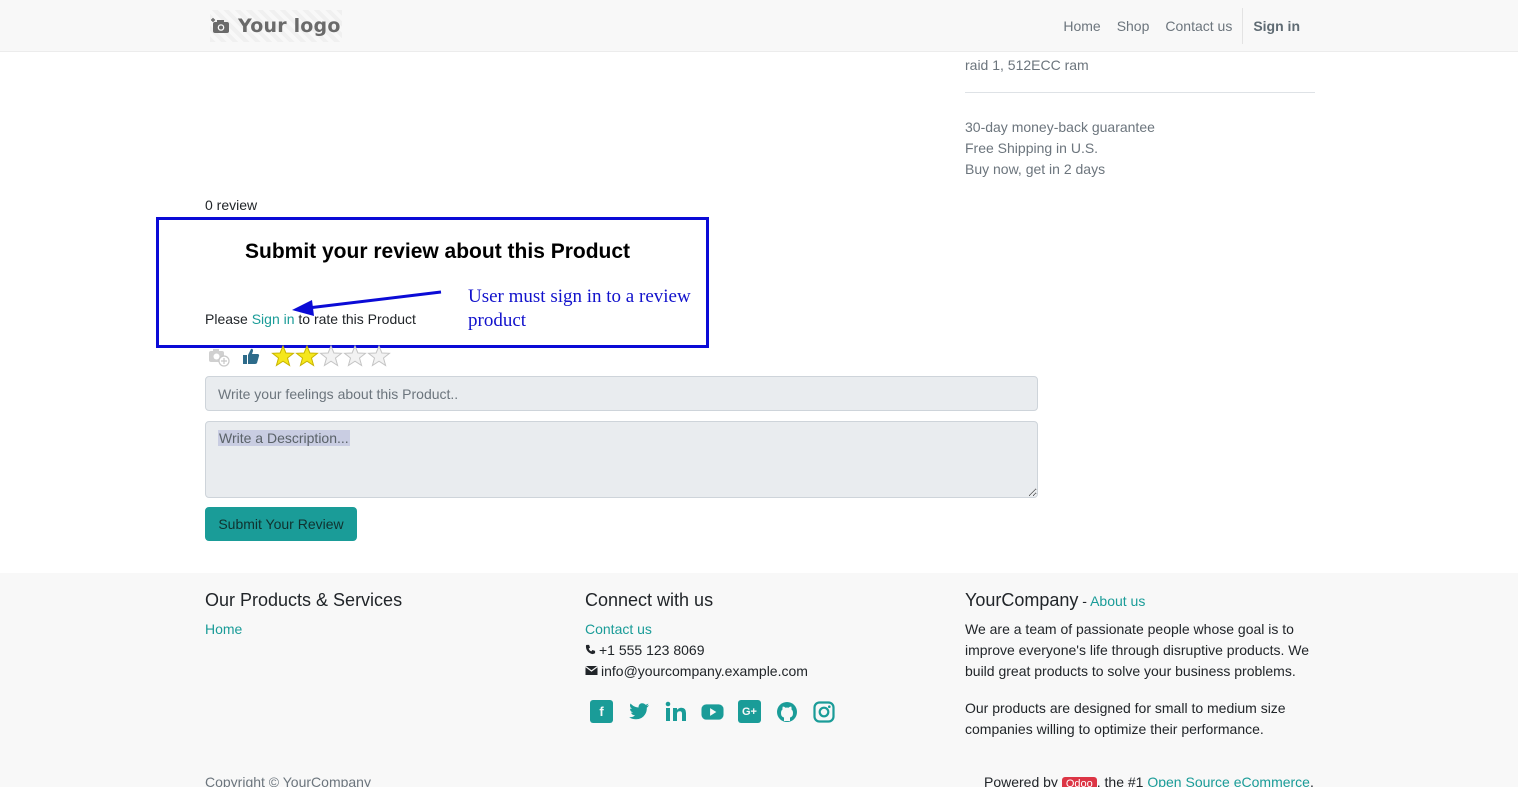 This screenshot has width=1518, height=787. I want to click on open-source-ecommerce-link: Open Source eCommerce, so click(1228, 780).